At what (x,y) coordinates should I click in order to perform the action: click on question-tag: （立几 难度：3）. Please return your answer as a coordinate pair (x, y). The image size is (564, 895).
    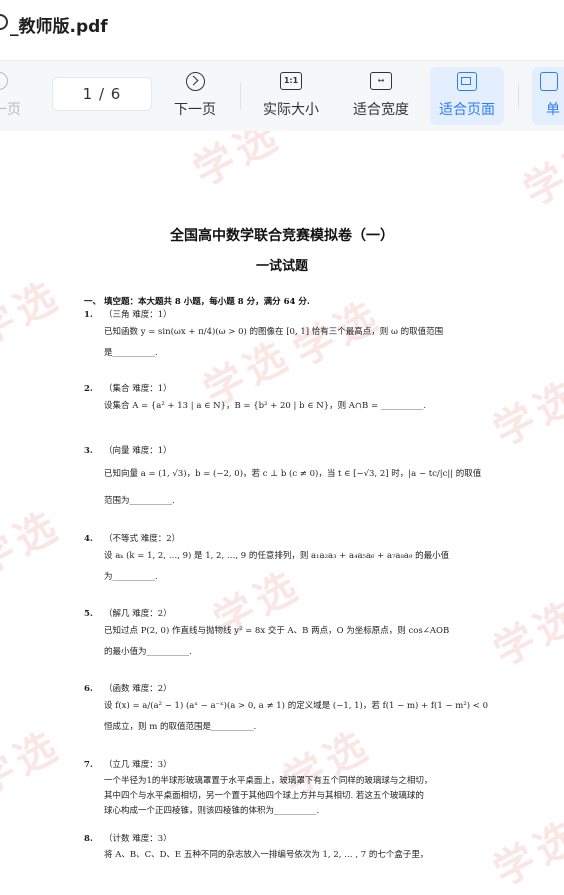
    Looking at the image, I should click on (138, 765).